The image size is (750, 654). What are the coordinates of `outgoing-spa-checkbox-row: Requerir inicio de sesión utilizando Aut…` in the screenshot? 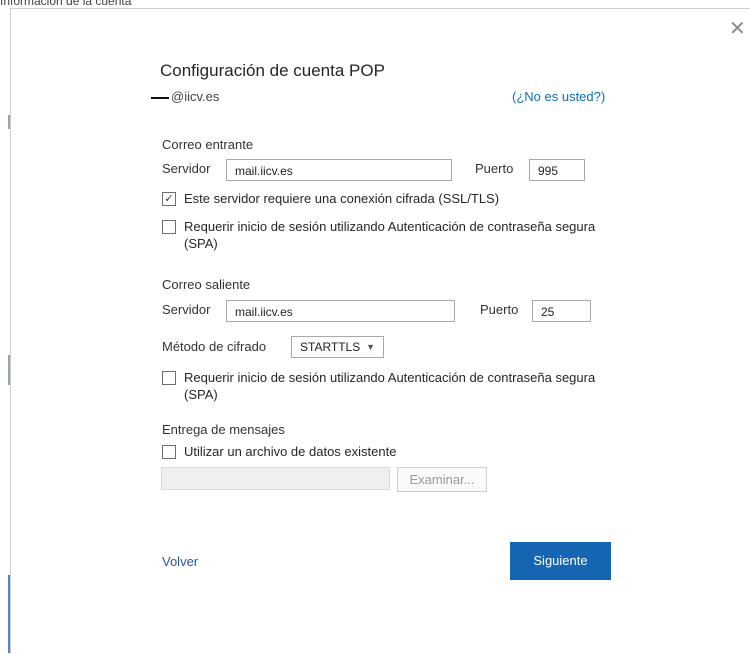 It's located at (383, 386).